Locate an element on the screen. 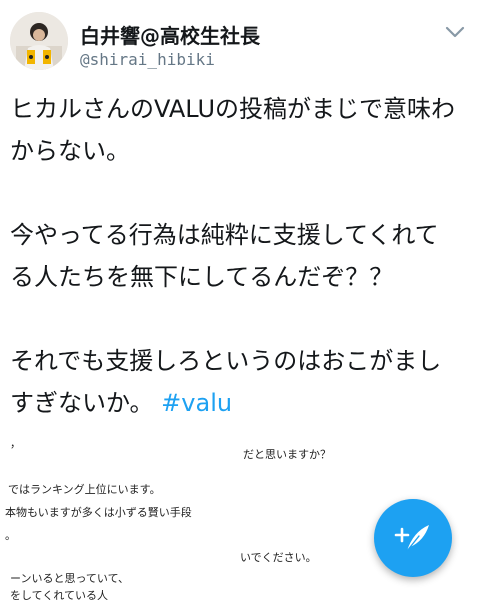 This screenshot has width=480, height=602. hashtag-link: #valu is located at coordinates (196, 403).